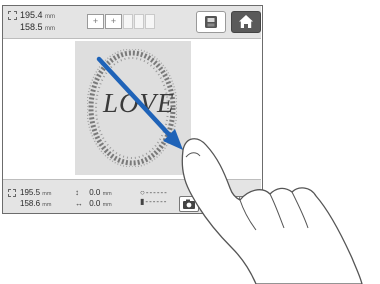 The height and width of the screenshot is (284, 380). I want to click on design-height-unit: mm, so click(50, 29).